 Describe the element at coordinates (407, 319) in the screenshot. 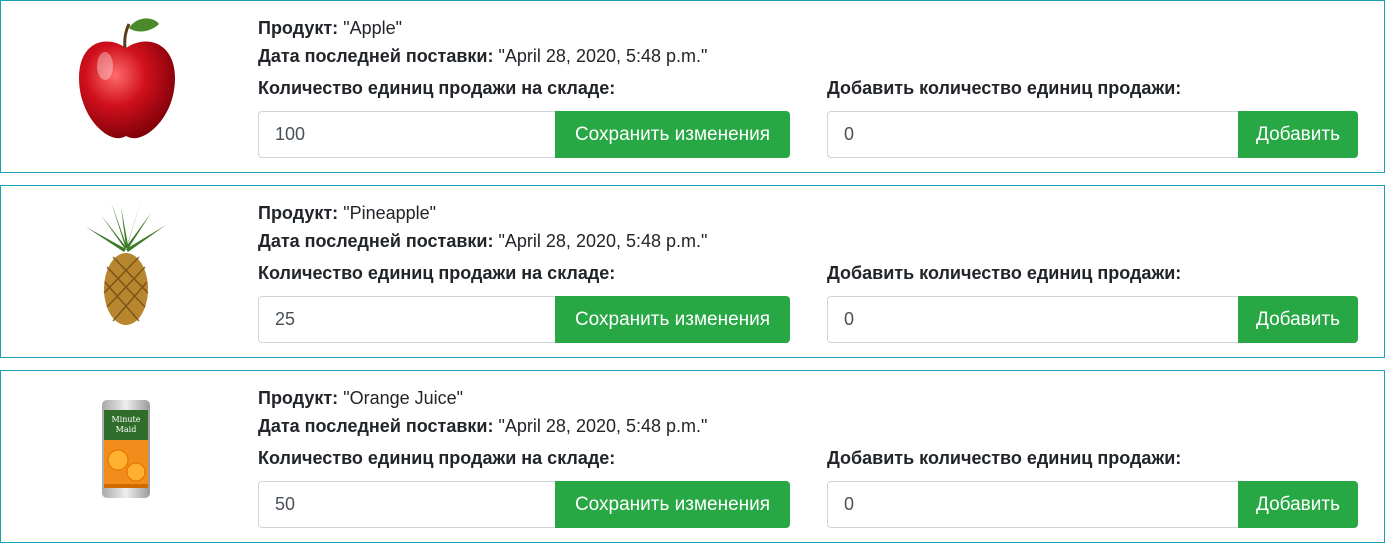

I see `stock-quantity-input: 25` at that location.